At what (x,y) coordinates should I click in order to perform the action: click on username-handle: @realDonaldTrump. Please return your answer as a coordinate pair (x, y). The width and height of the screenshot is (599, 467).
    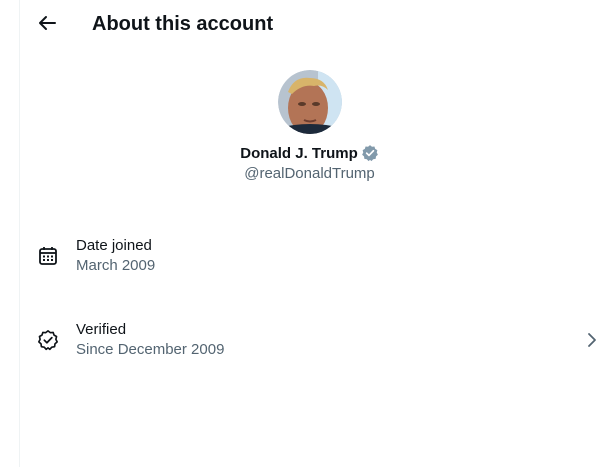
    Looking at the image, I should click on (309, 173).